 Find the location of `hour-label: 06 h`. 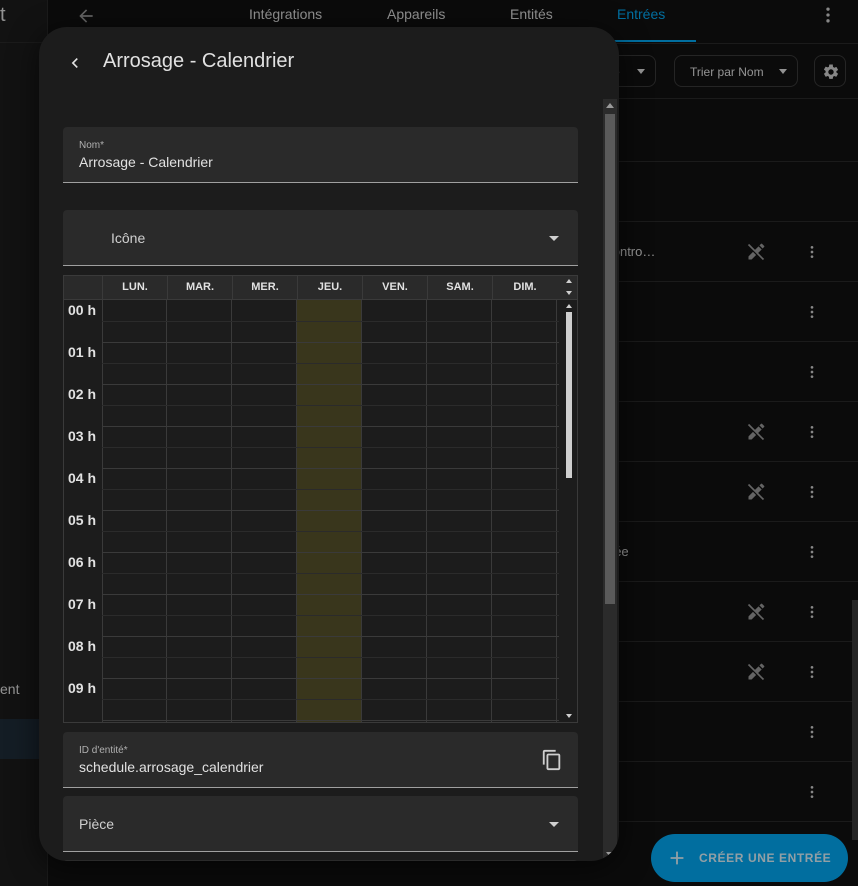

hour-label: 06 h is located at coordinates (82, 562).